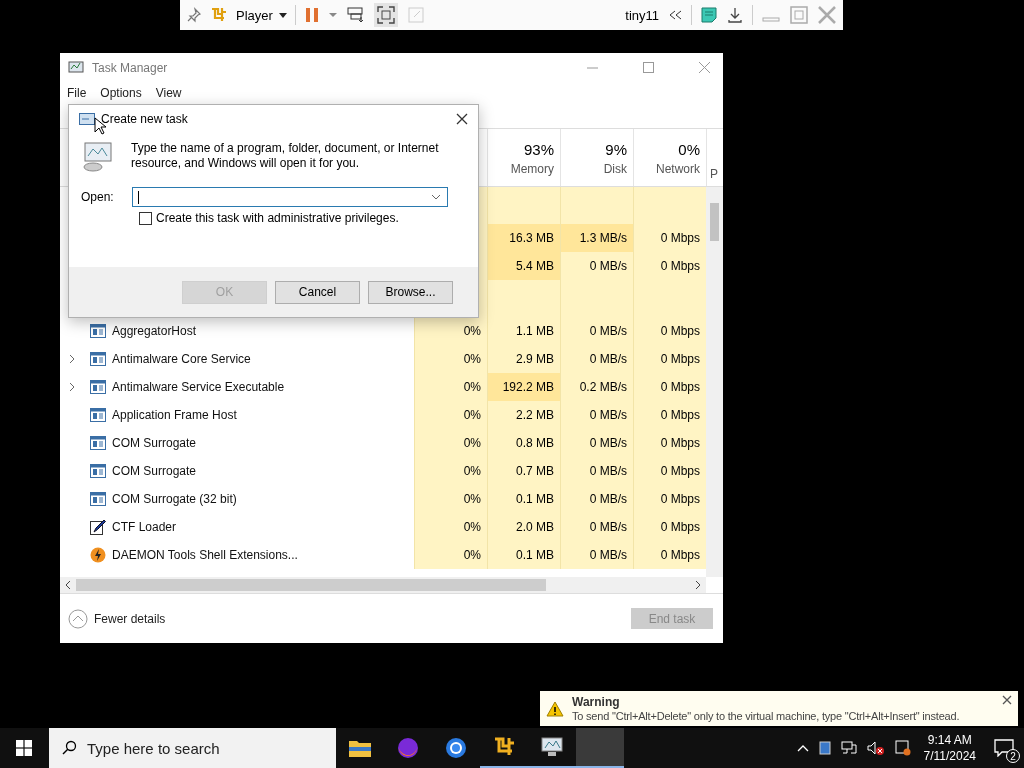 The height and width of the screenshot is (768, 1024). Describe the element at coordinates (949, 740) in the screenshot. I see `clock-time: 9:14 AM` at that location.